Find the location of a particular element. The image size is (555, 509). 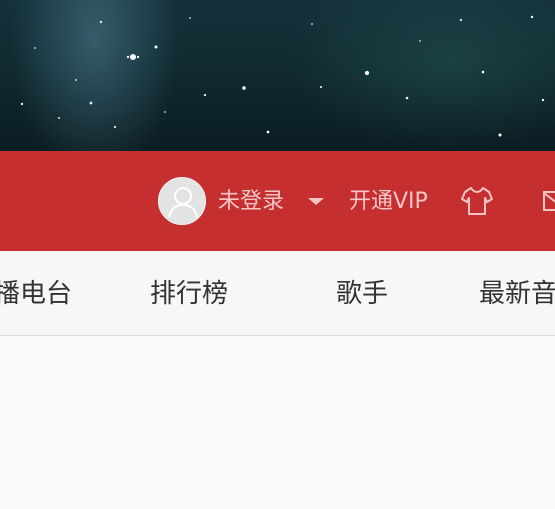

login-status-button: 未登录 is located at coordinates (251, 202).